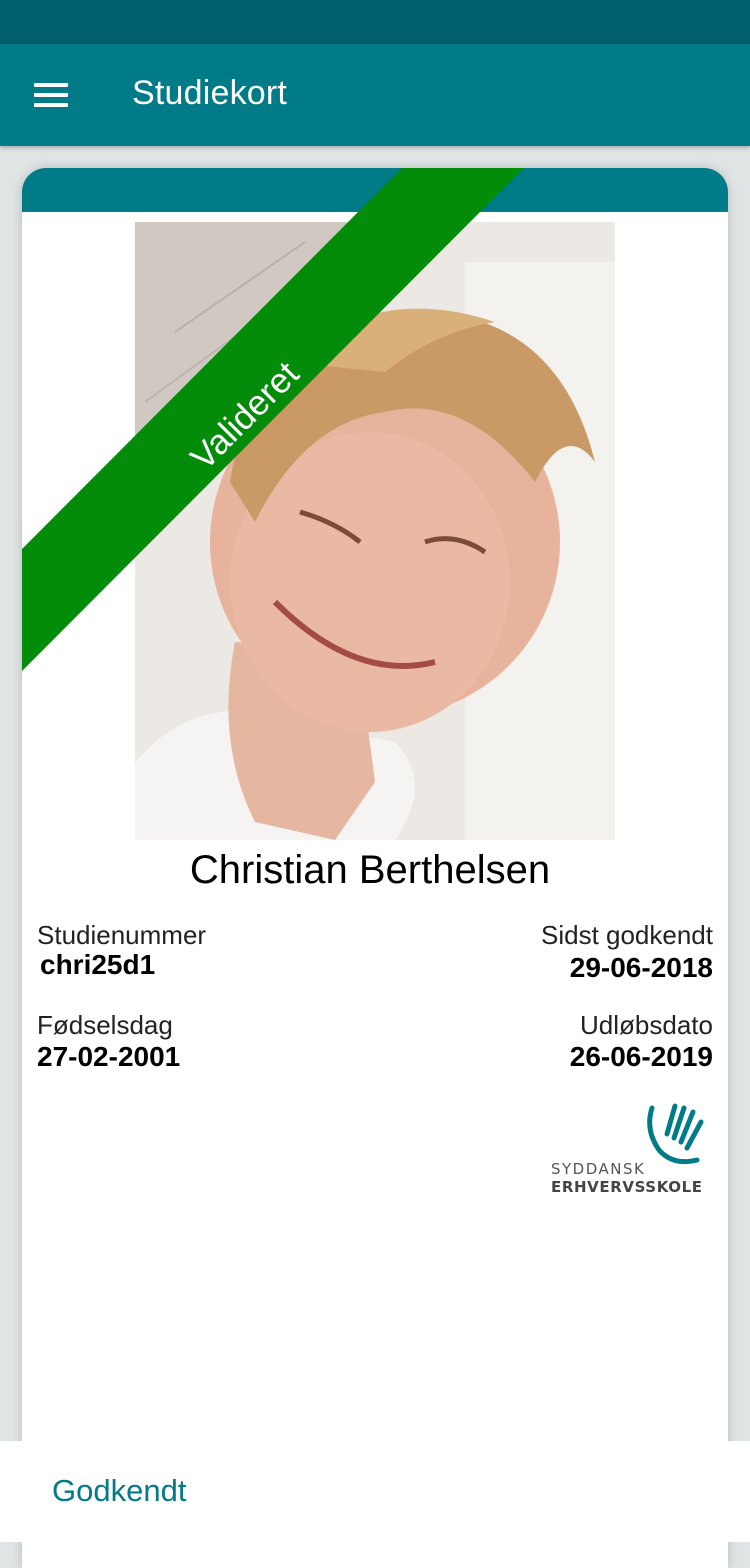  What do you see at coordinates (641, 967) in the screenshot?
I see `last-approved-value: 29-06-2018` at bounding box center [641, 967].